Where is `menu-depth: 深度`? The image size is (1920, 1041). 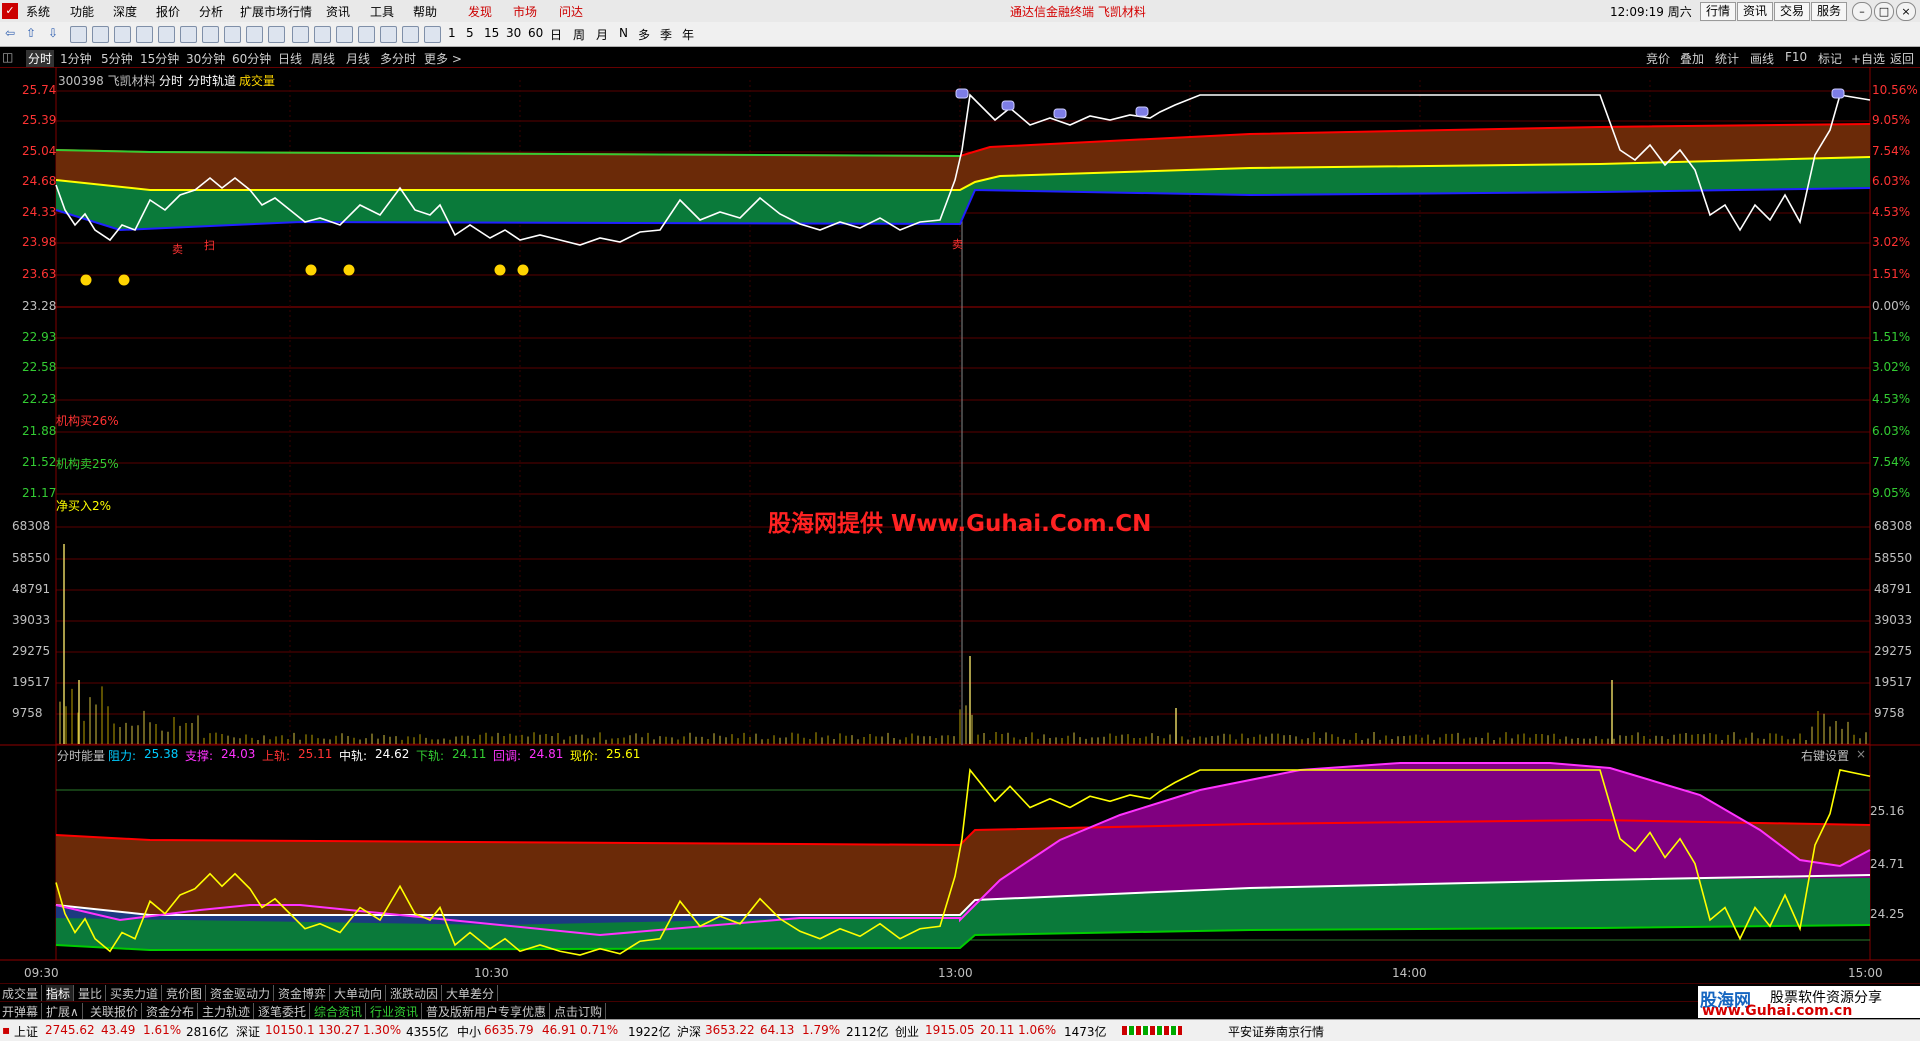 menu-depth: 深度 is located at coordinates (125, 11).